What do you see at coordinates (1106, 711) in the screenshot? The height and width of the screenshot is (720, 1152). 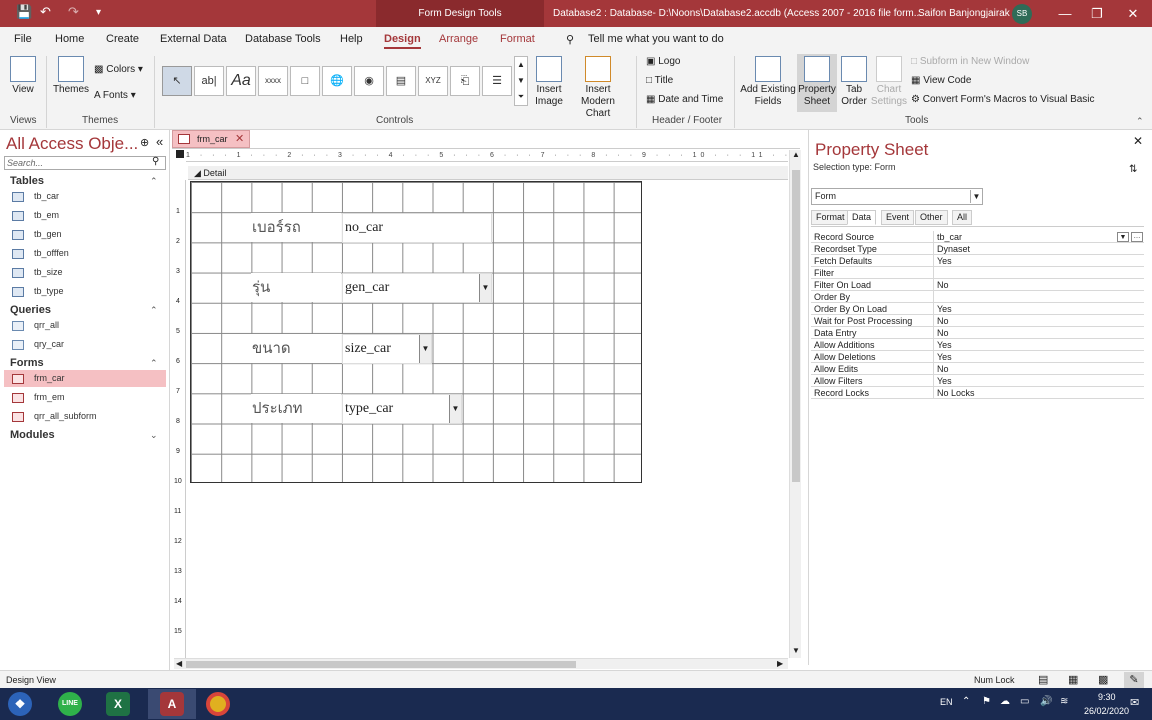 I see `clock-date: 26/02/2020` at bounding box center [1106, 711].